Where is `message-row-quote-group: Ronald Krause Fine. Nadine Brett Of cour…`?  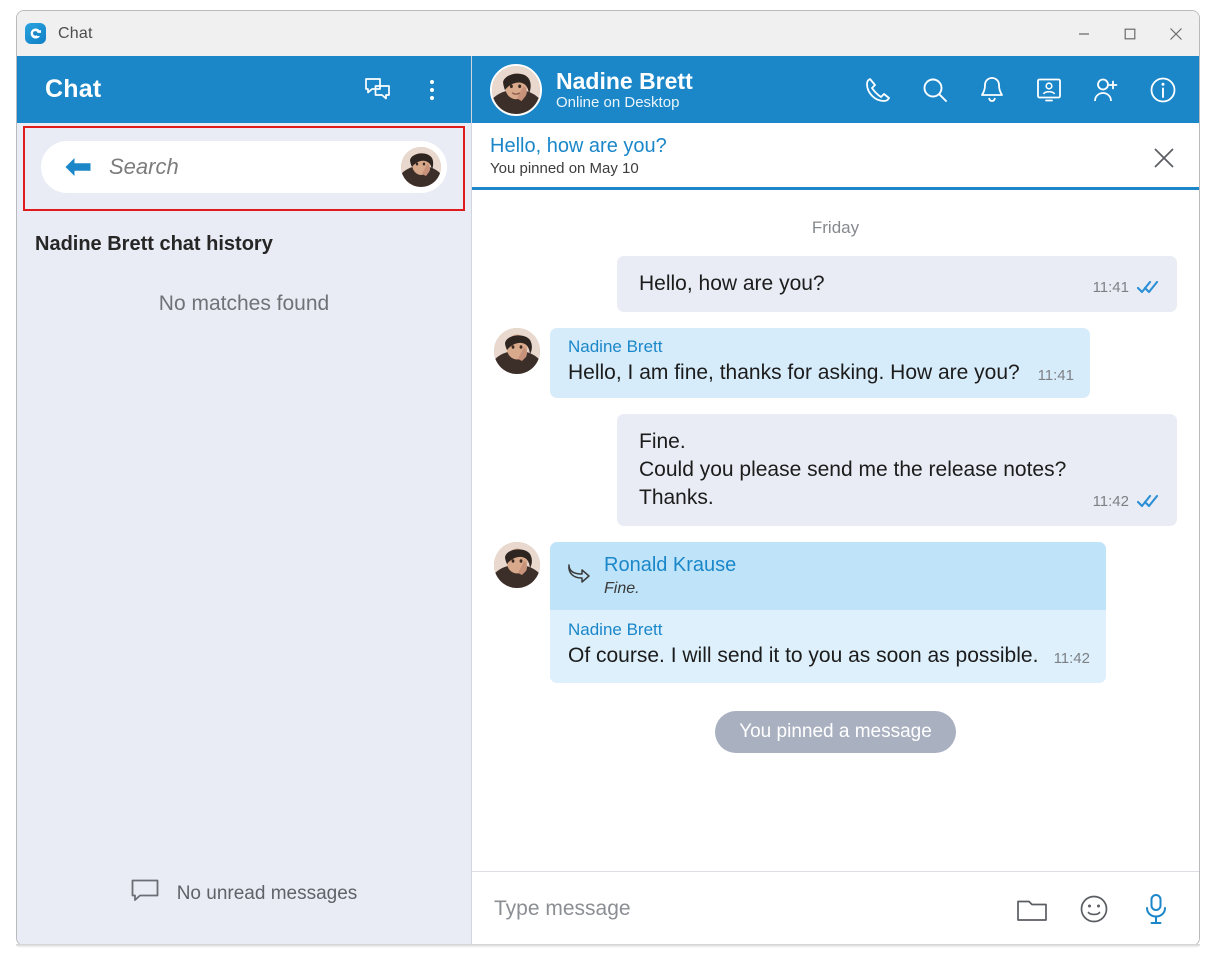 message-row-quote-group: Ronald Krause Fine. Nadine Brett Of cour… is located at coordinates (835, 612).